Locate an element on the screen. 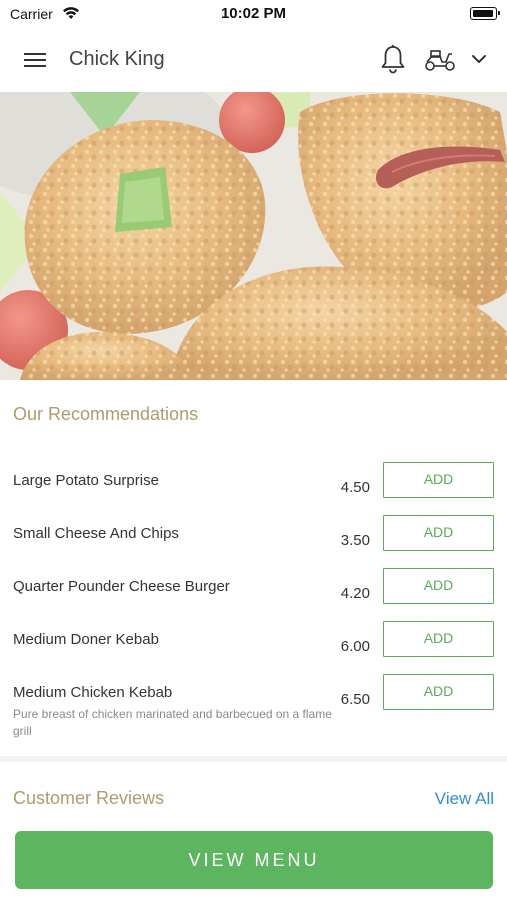 The width and height of the screenshot is (507, 900). item-name: Quarter Pounder Cheese Burger is located at coordinates (121, 586).